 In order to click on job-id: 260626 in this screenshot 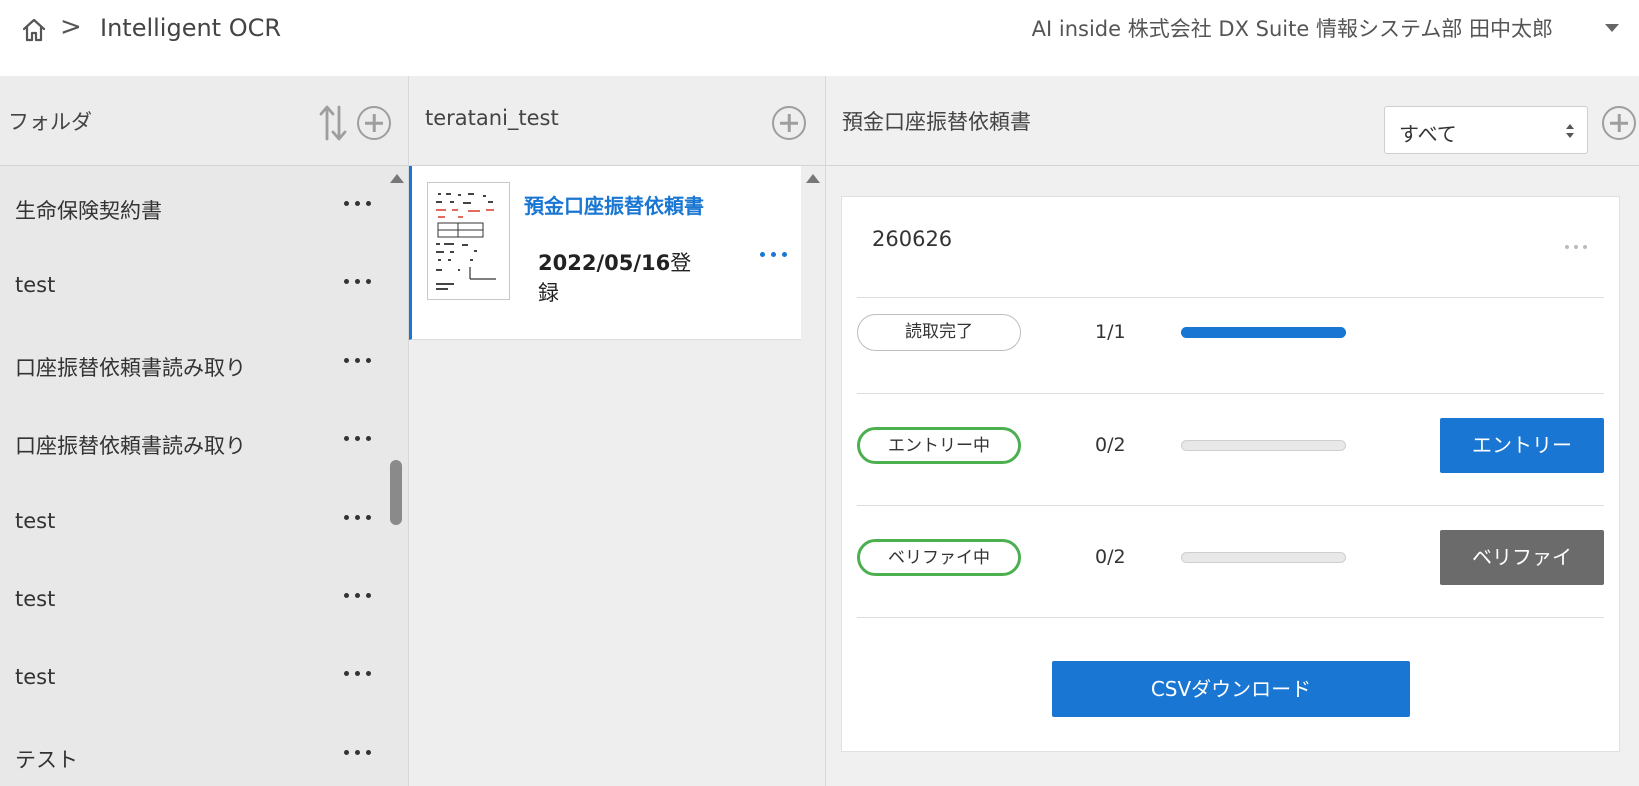, I will do `click(912, 239)`.